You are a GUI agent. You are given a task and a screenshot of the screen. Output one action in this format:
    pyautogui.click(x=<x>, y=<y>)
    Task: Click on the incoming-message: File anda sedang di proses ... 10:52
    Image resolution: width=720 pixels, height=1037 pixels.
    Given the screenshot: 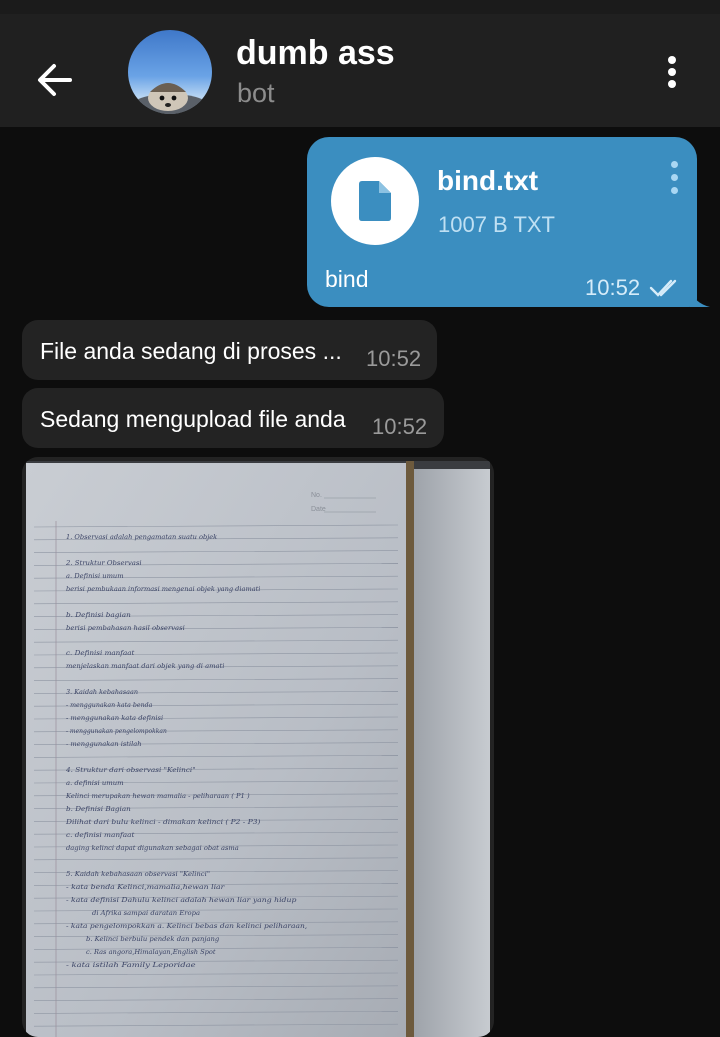 What is the action you would take?
    pyautogui.click(x=229, y=350)
    